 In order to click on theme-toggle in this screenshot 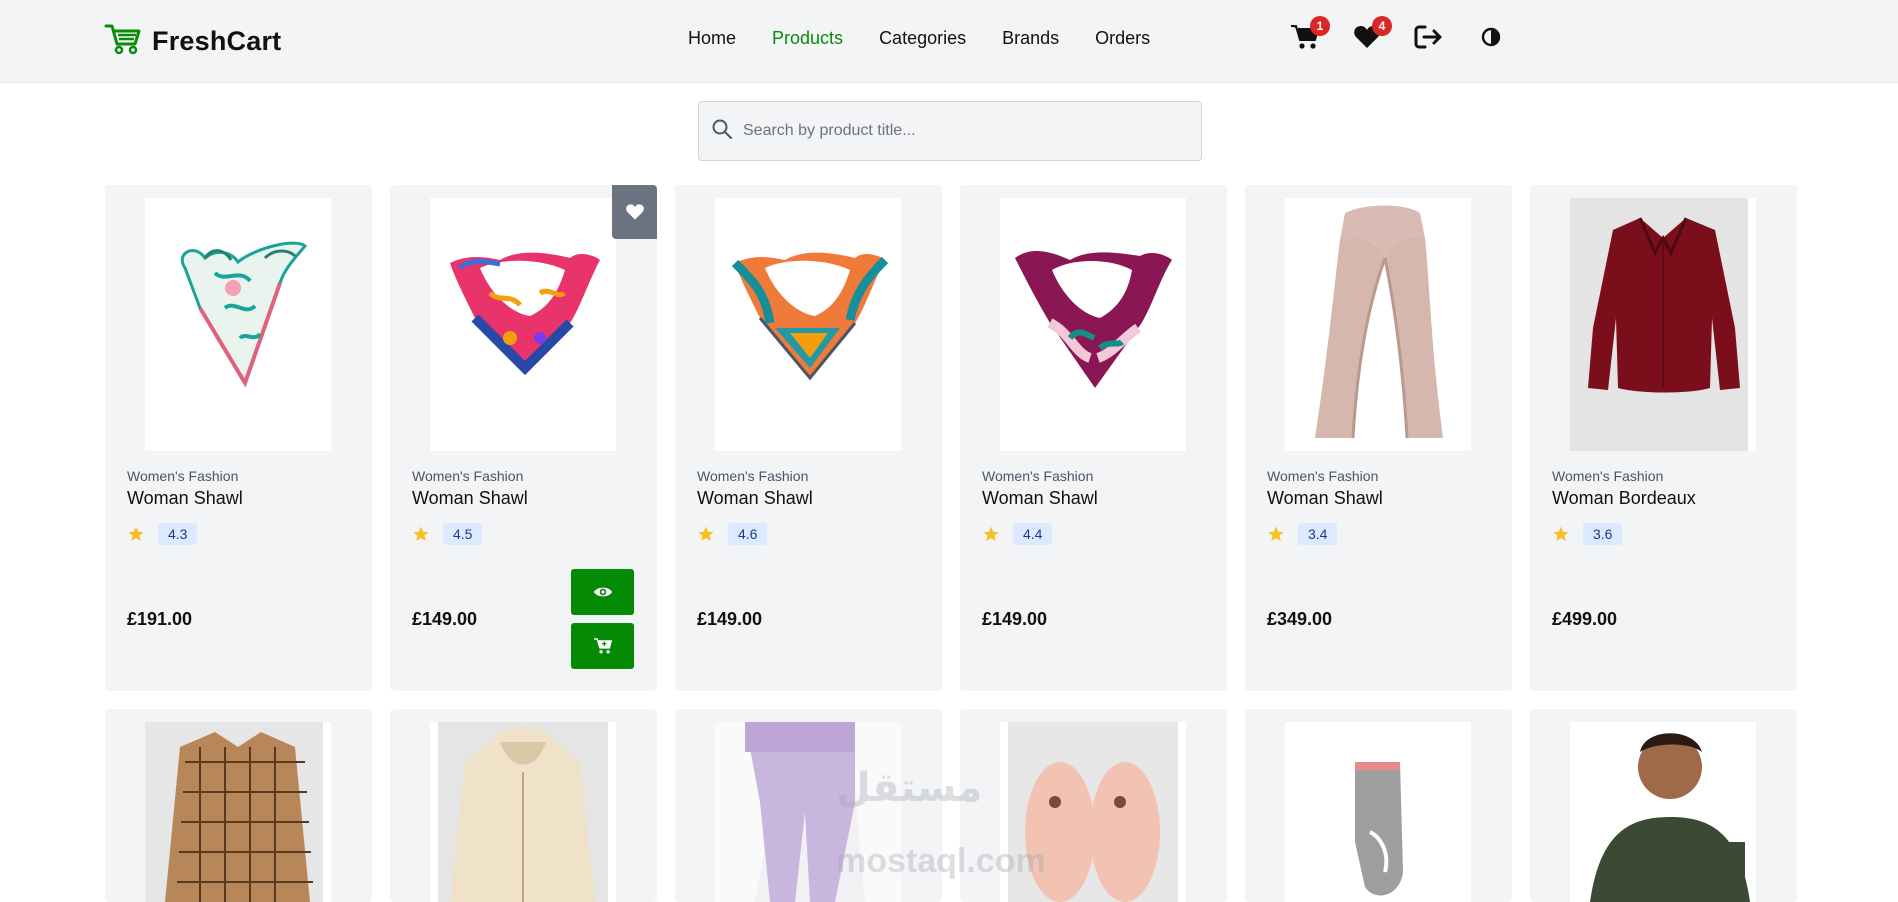, I will do `click(1491, 37)`.